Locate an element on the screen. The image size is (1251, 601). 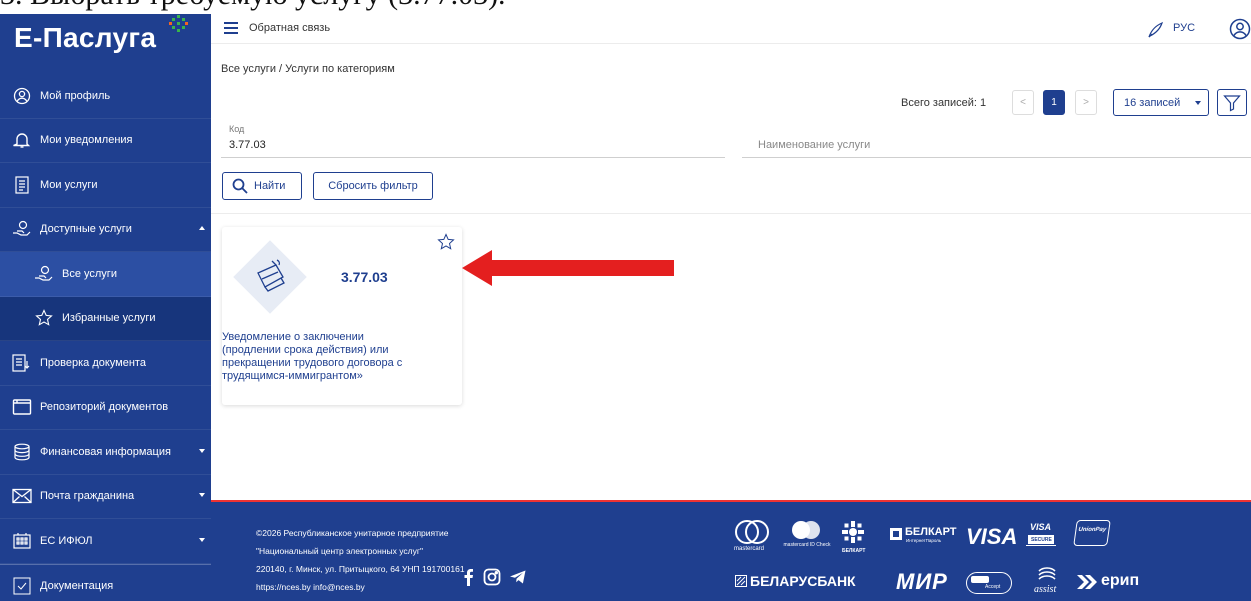
sidebar-item-label: Финансовая информация is located at coordinates (105, 451).